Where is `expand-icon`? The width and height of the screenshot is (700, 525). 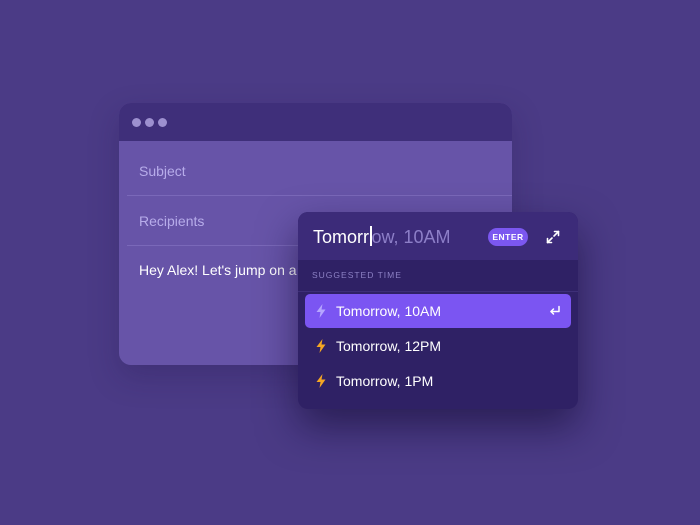
expand-icon is located at coordinates (553, 237).